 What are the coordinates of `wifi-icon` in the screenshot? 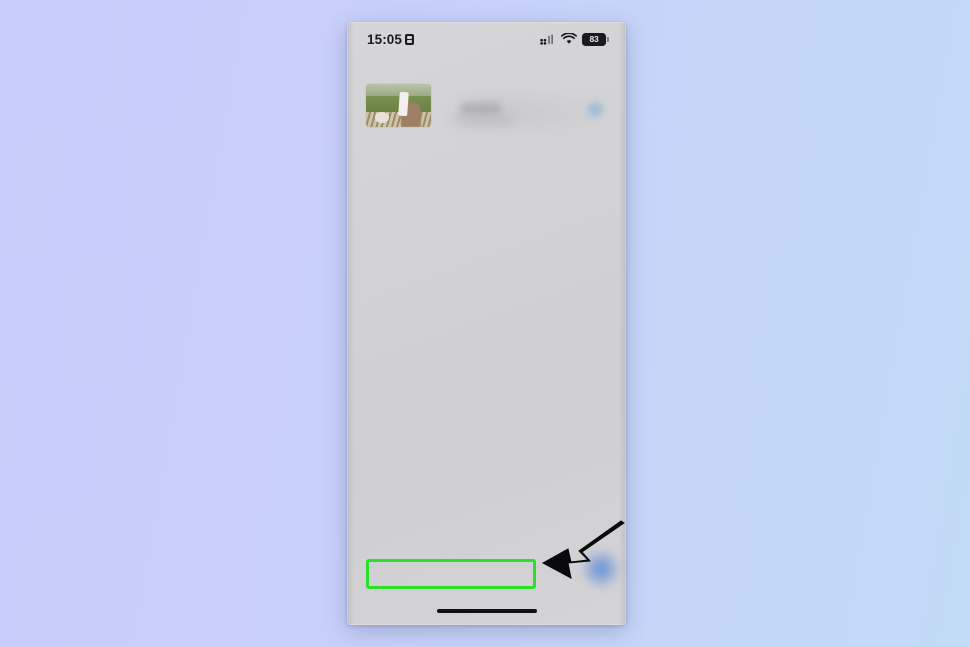 It's located at (569, 38).